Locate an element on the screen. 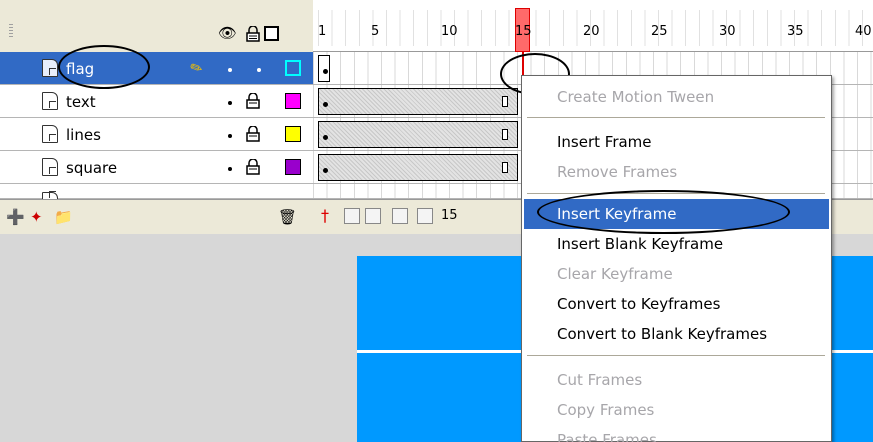  trash-icon: 🗑 is located at coordinates (287, 217).